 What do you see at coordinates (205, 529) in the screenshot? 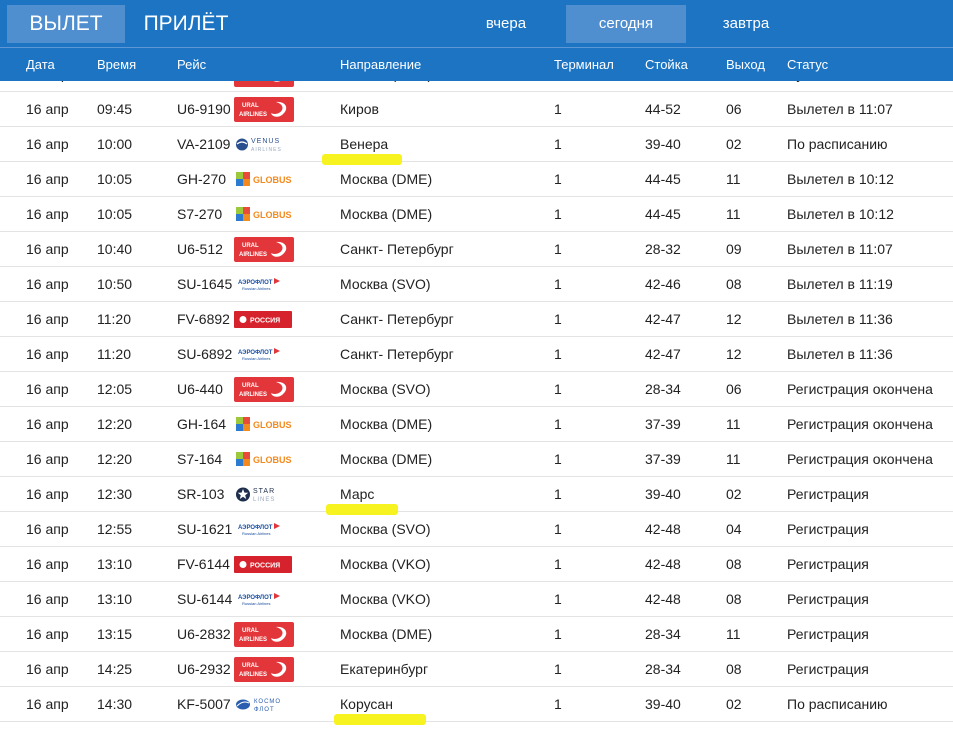
I see `cell-flight: SU-1621` at bounding box center [205, 529].